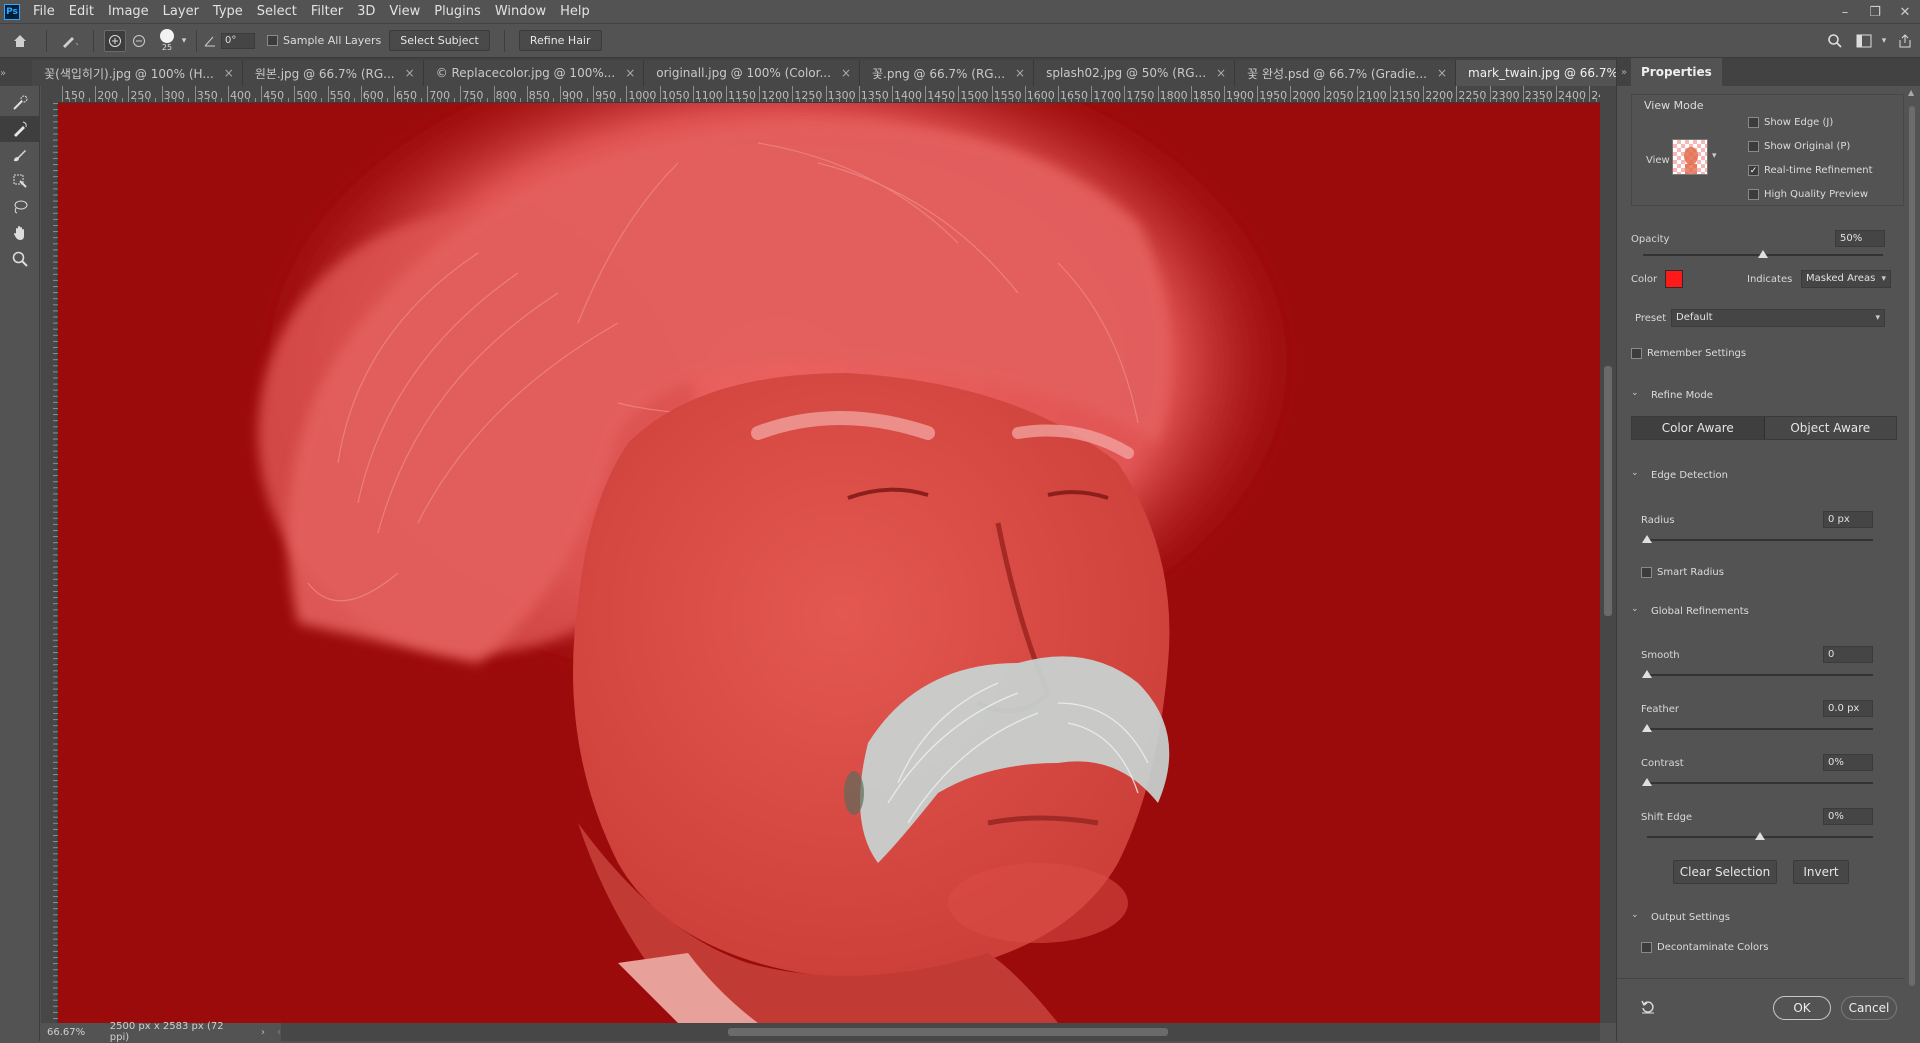 This screenshot has width=1920, height=1043. Describe the element at coordinates (20, 207) in the screenshot. I see `lasso-tool-icon` at that location.